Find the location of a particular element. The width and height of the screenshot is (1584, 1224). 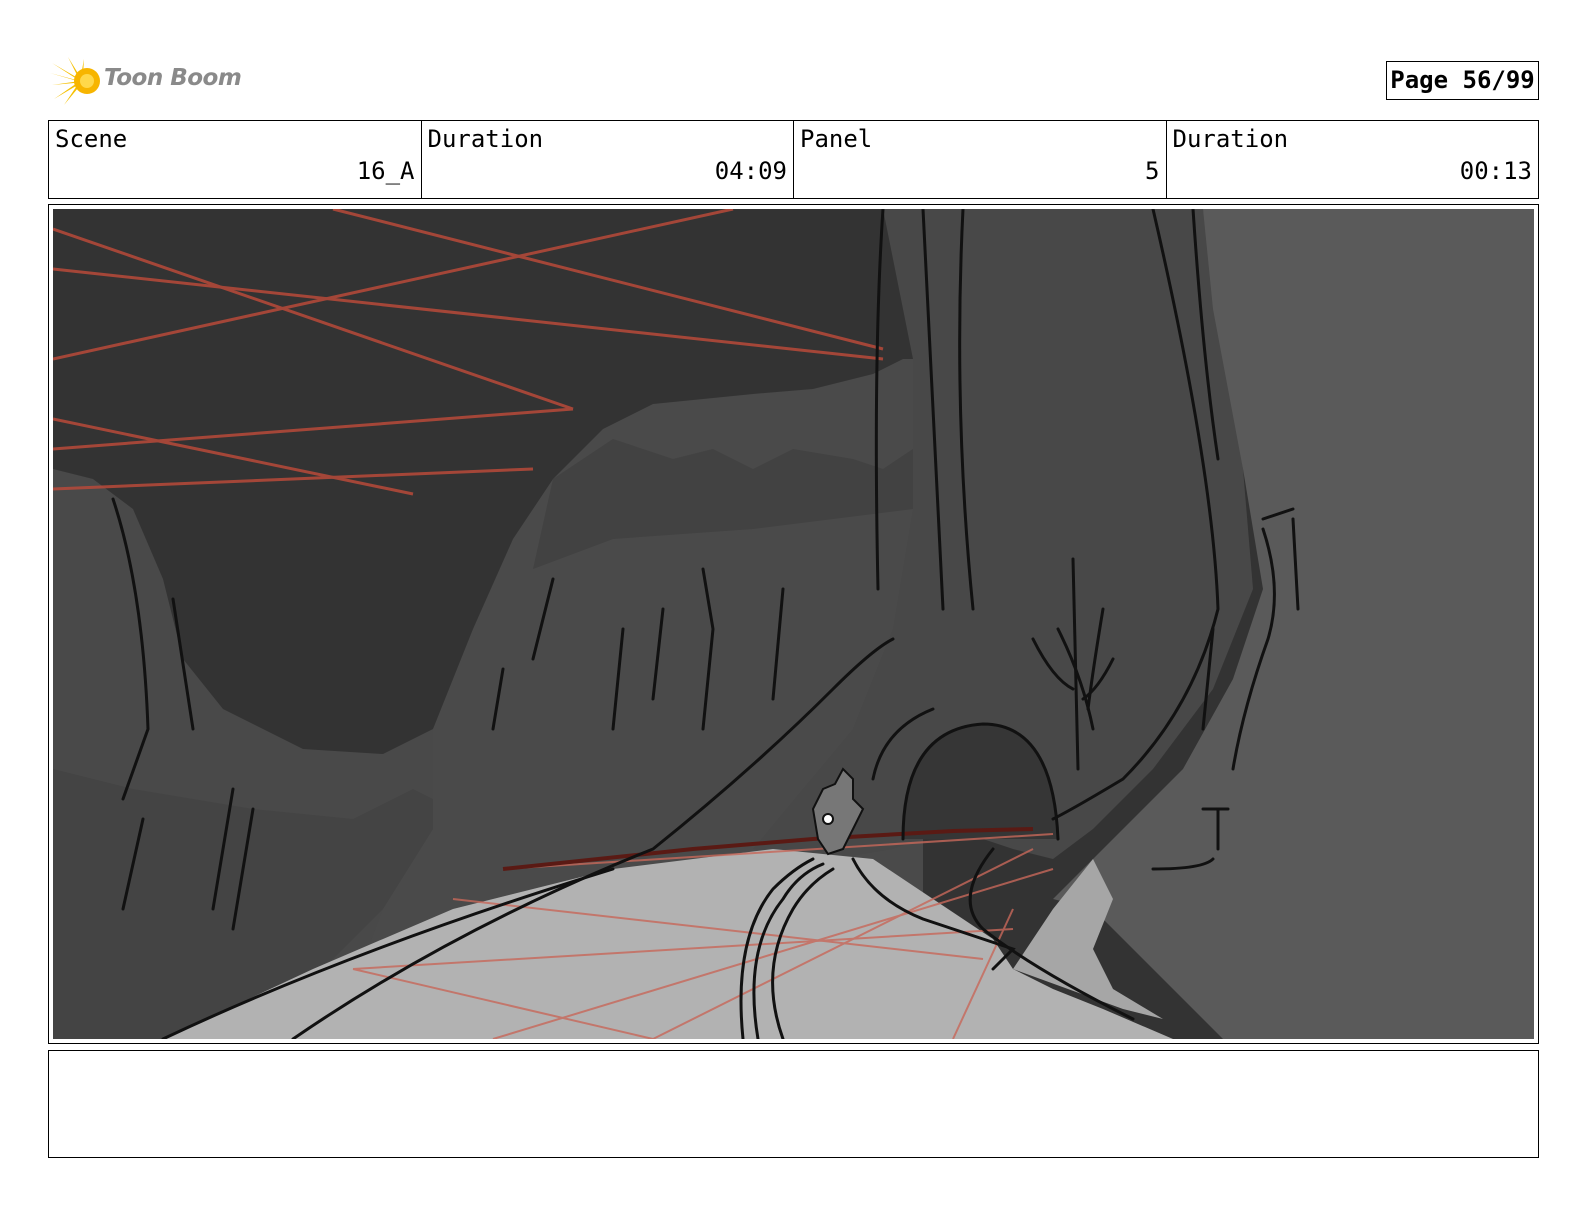

scene-value: 16_A is located at coordinates (385, 171).